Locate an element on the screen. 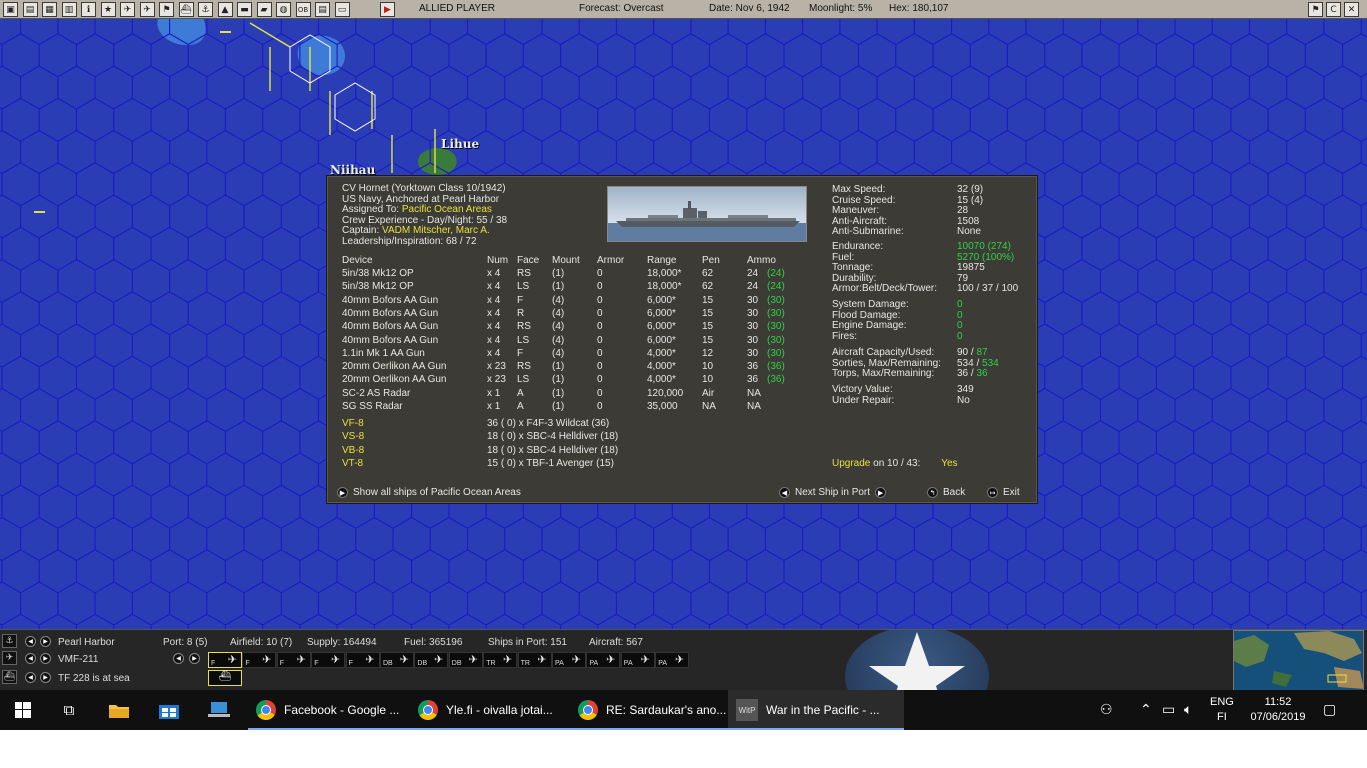 The height and width of the screenshot is (768, 1367). table-row: 1.1in Mk 1 AA Gun x 4 F (4) 0 4,000* 12 30 (30) is located at coordinates (567, 354).